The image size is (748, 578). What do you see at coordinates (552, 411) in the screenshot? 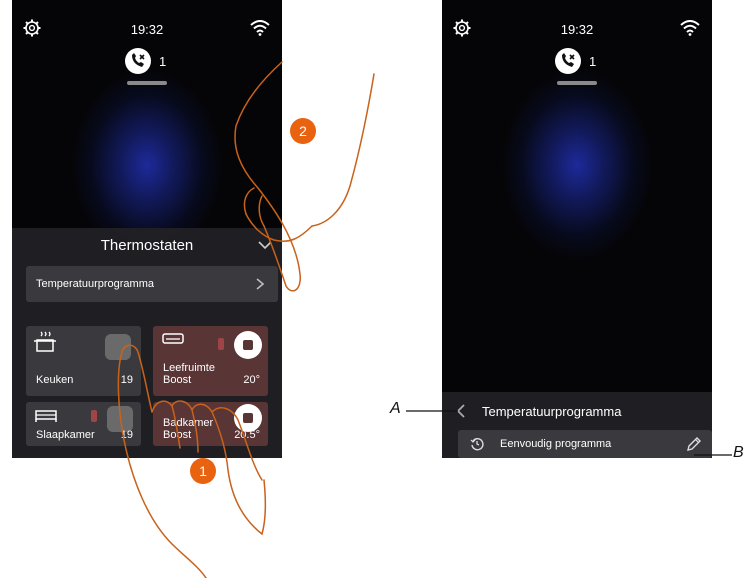
I see `panel-title: Temperatuurprogramma` at bounding box center [552, 411].